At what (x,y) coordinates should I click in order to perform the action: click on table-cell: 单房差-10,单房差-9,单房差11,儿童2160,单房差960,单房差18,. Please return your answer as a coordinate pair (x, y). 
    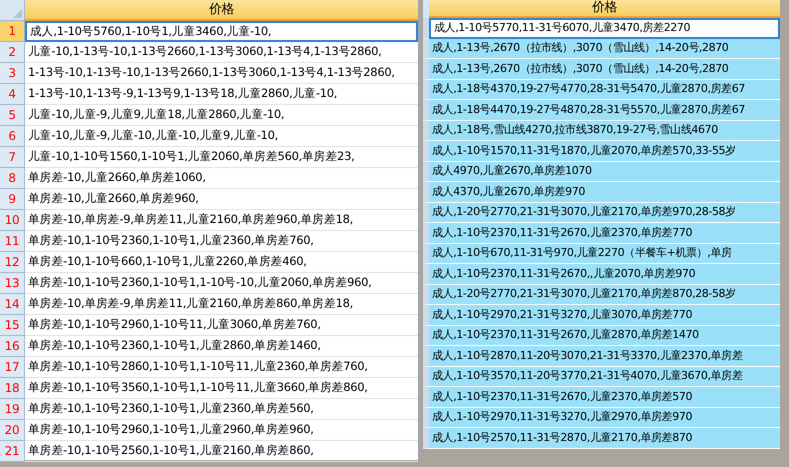
    Looking at the image, I should click on (221, 220).